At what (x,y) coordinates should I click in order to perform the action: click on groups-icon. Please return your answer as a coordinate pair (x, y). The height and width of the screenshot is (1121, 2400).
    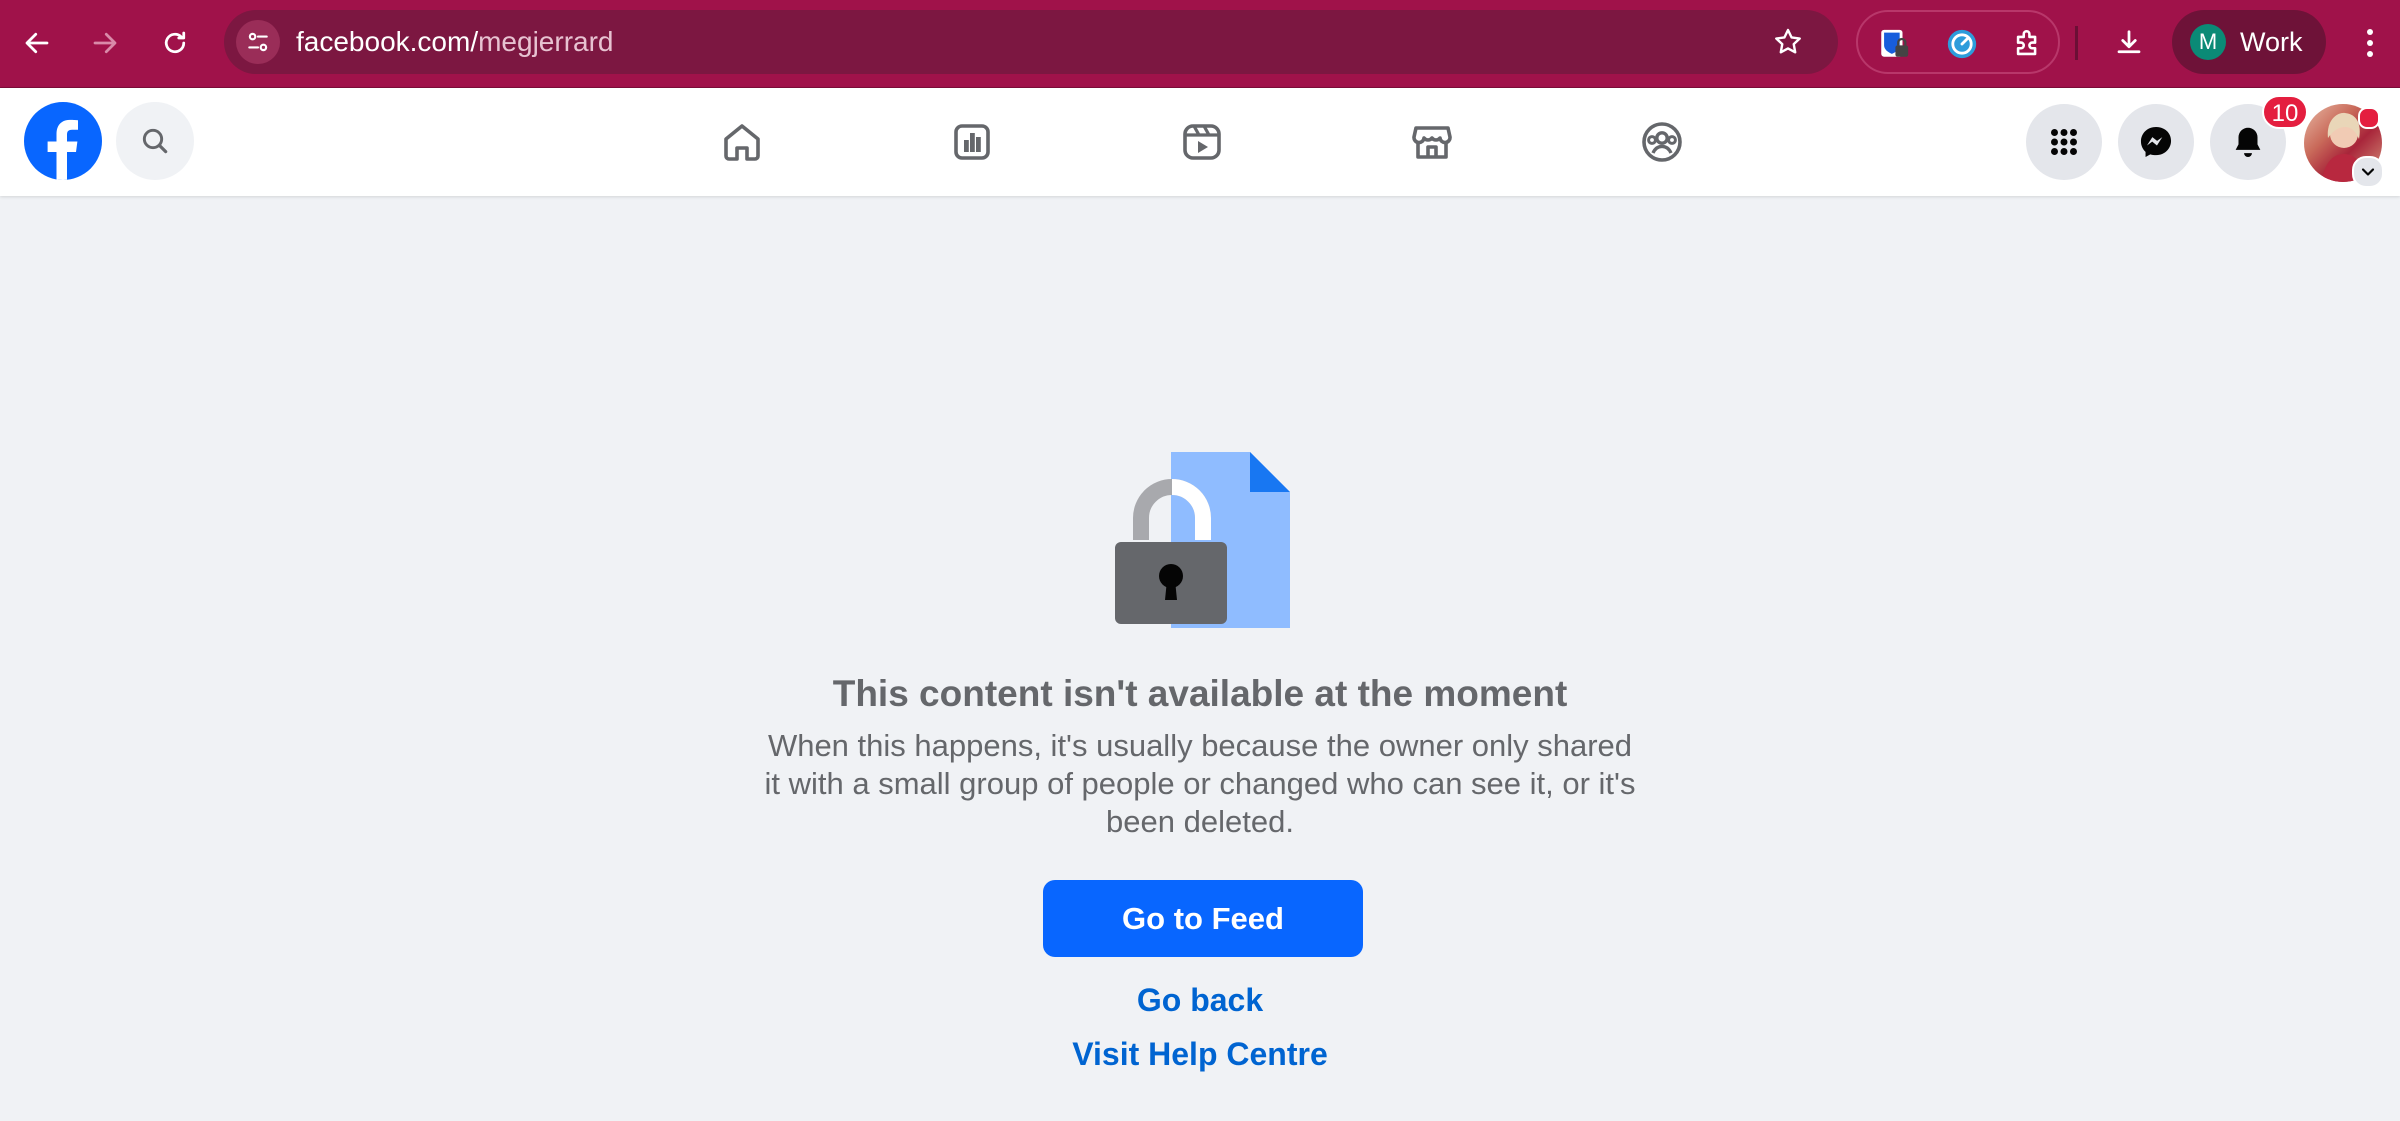
    Looking at the image, I should click on (1662, 142).